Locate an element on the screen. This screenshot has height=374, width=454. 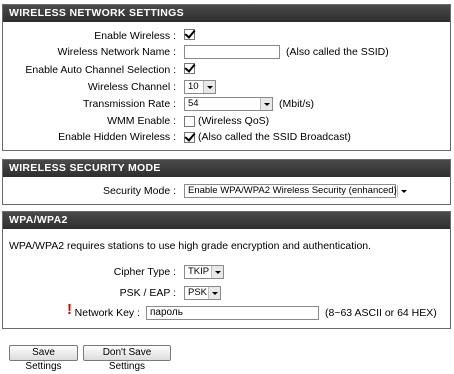
cipher-type-row: Cipher Type : TKIP is located at coordinates (226, 272).